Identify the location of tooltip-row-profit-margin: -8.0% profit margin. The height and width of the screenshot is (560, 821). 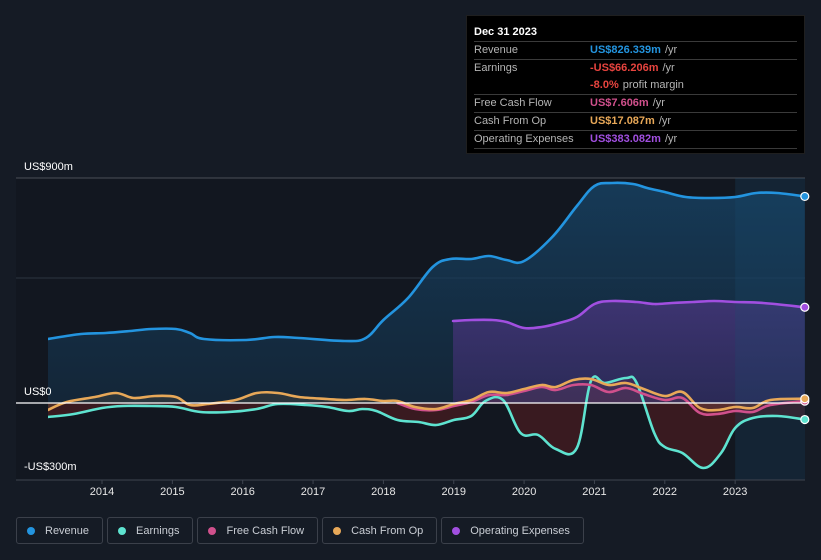
(635, 86).